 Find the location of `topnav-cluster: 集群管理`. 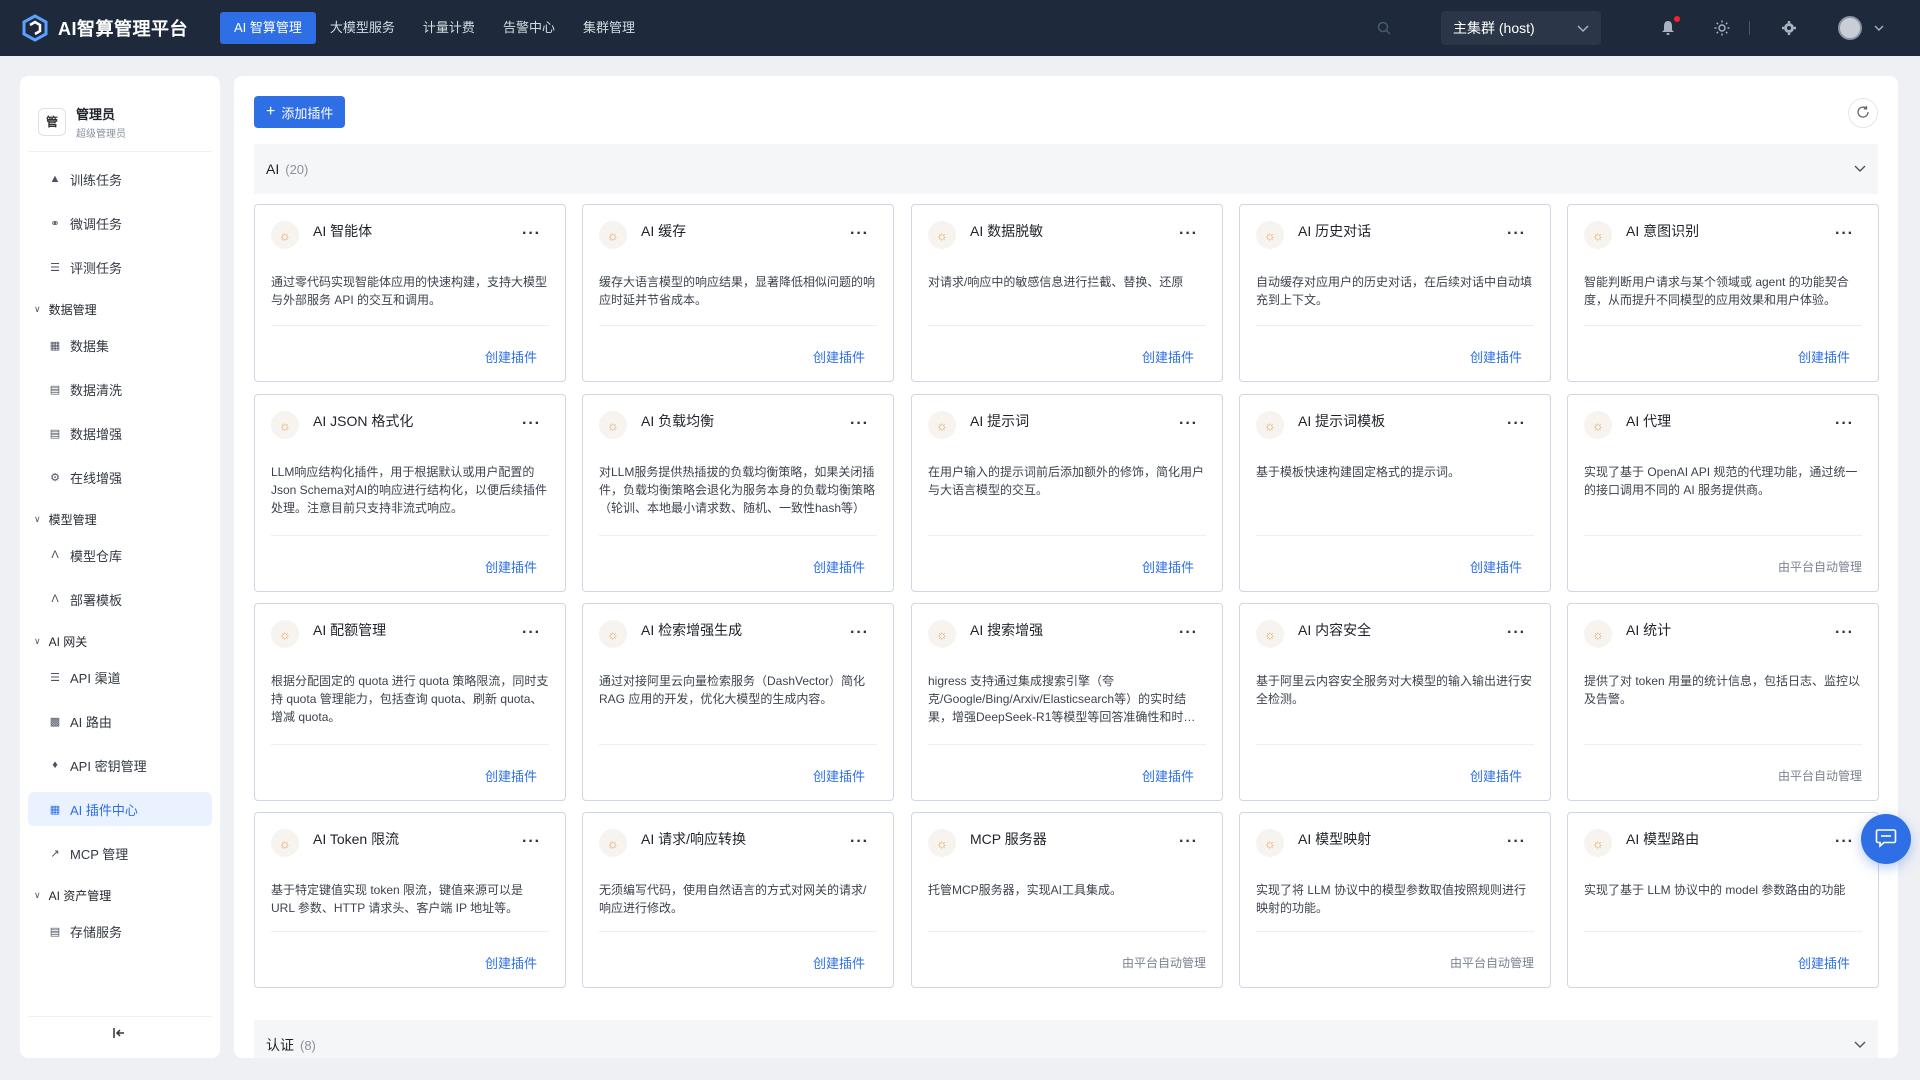

topnav-cluster: 集群管理 is located at coordinates (609, 28).